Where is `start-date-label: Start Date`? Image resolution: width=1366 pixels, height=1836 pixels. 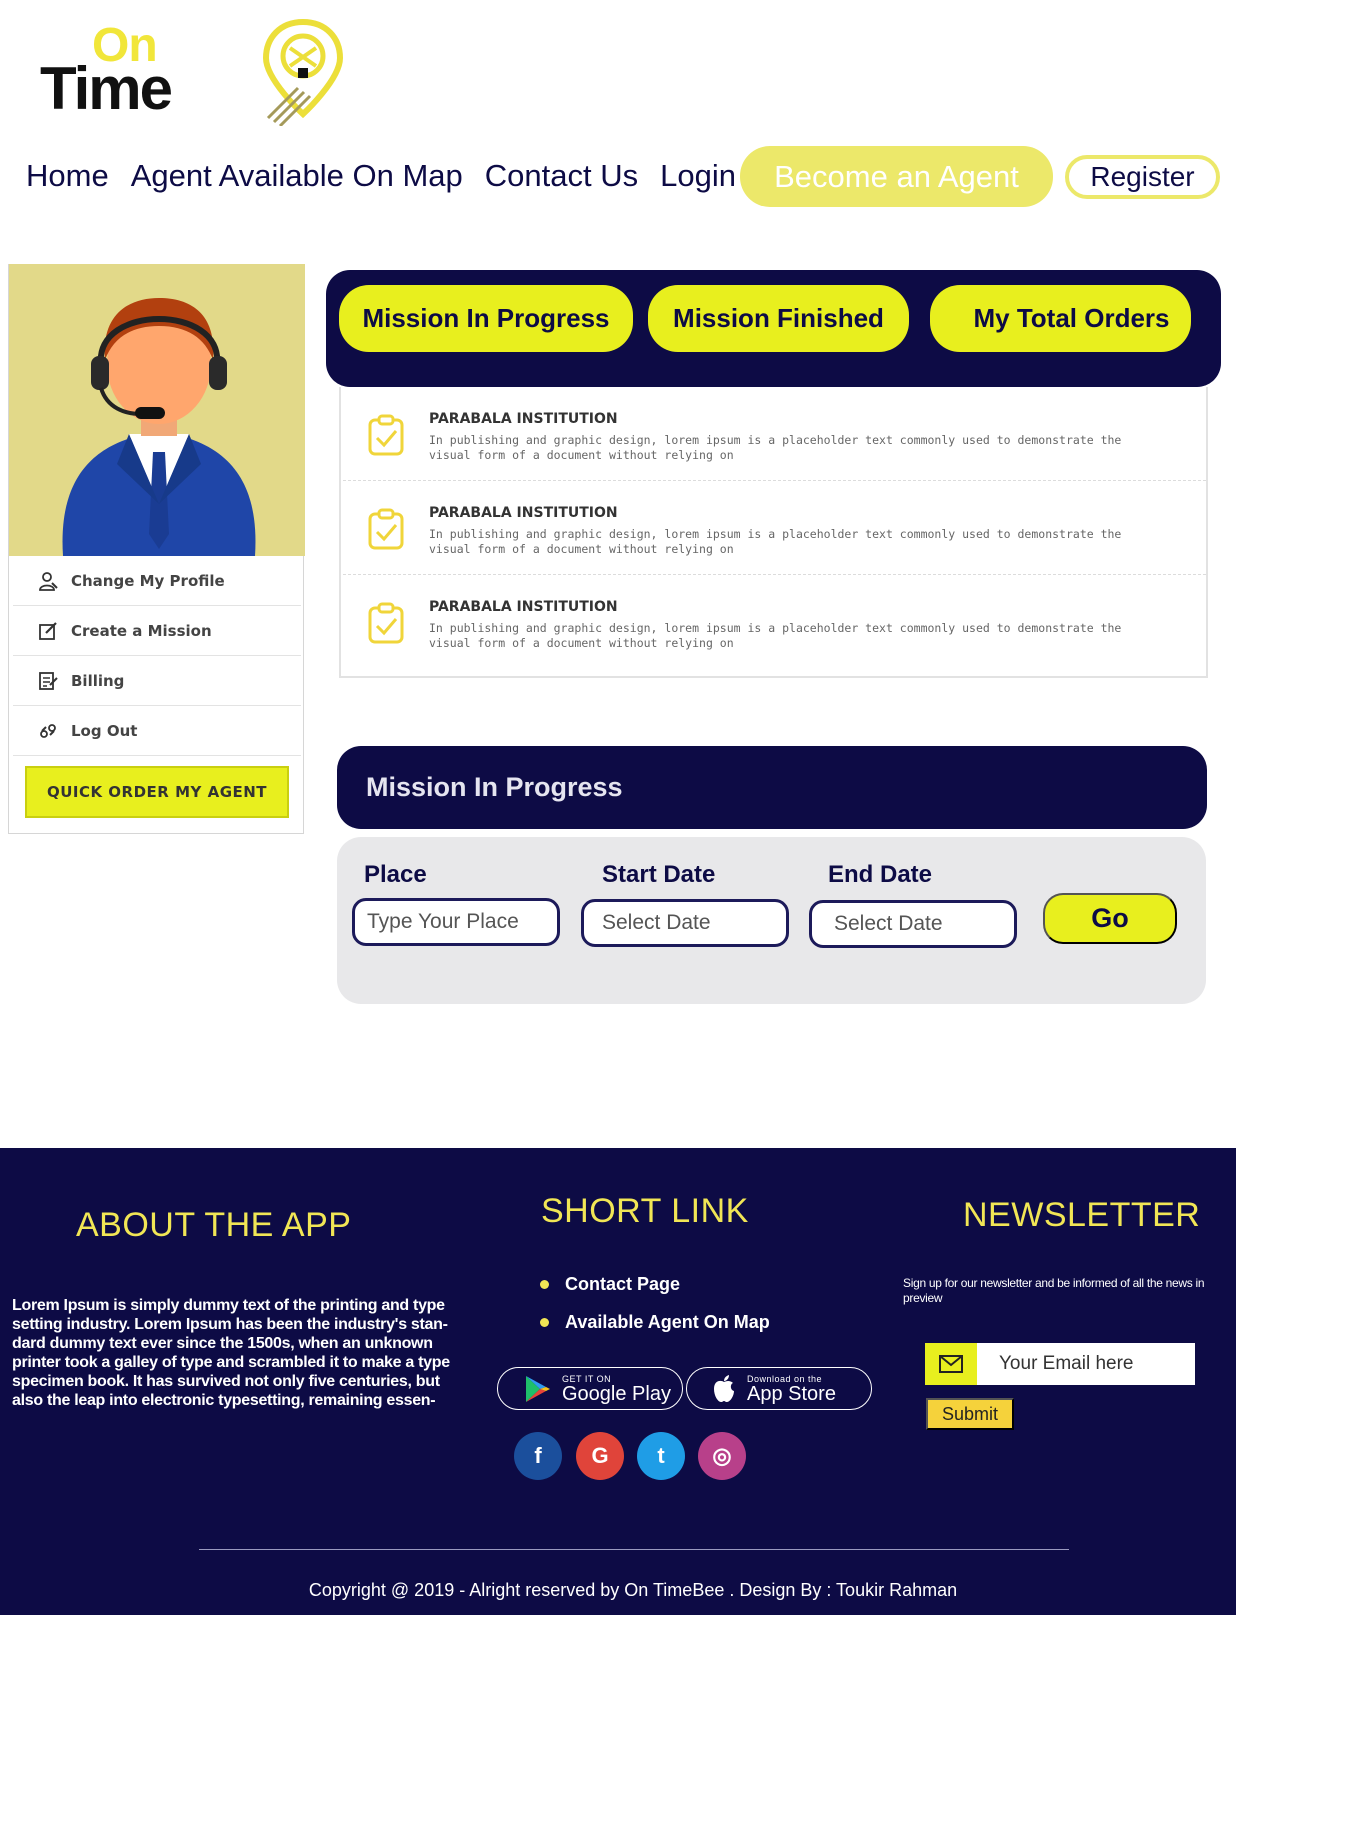 start-date-label: Start Date is located at coordinates (659, 874).